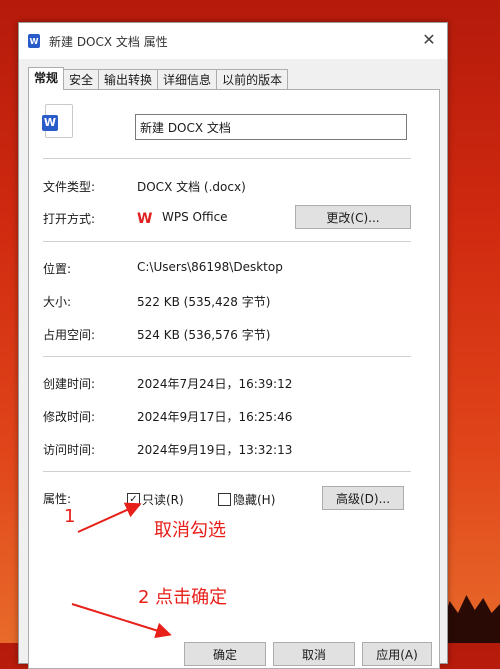  What do you see at coordinates (69, 187) in the screenshot?
I see `file-type-label: 文件类型:` at bounding box center [69, 187].